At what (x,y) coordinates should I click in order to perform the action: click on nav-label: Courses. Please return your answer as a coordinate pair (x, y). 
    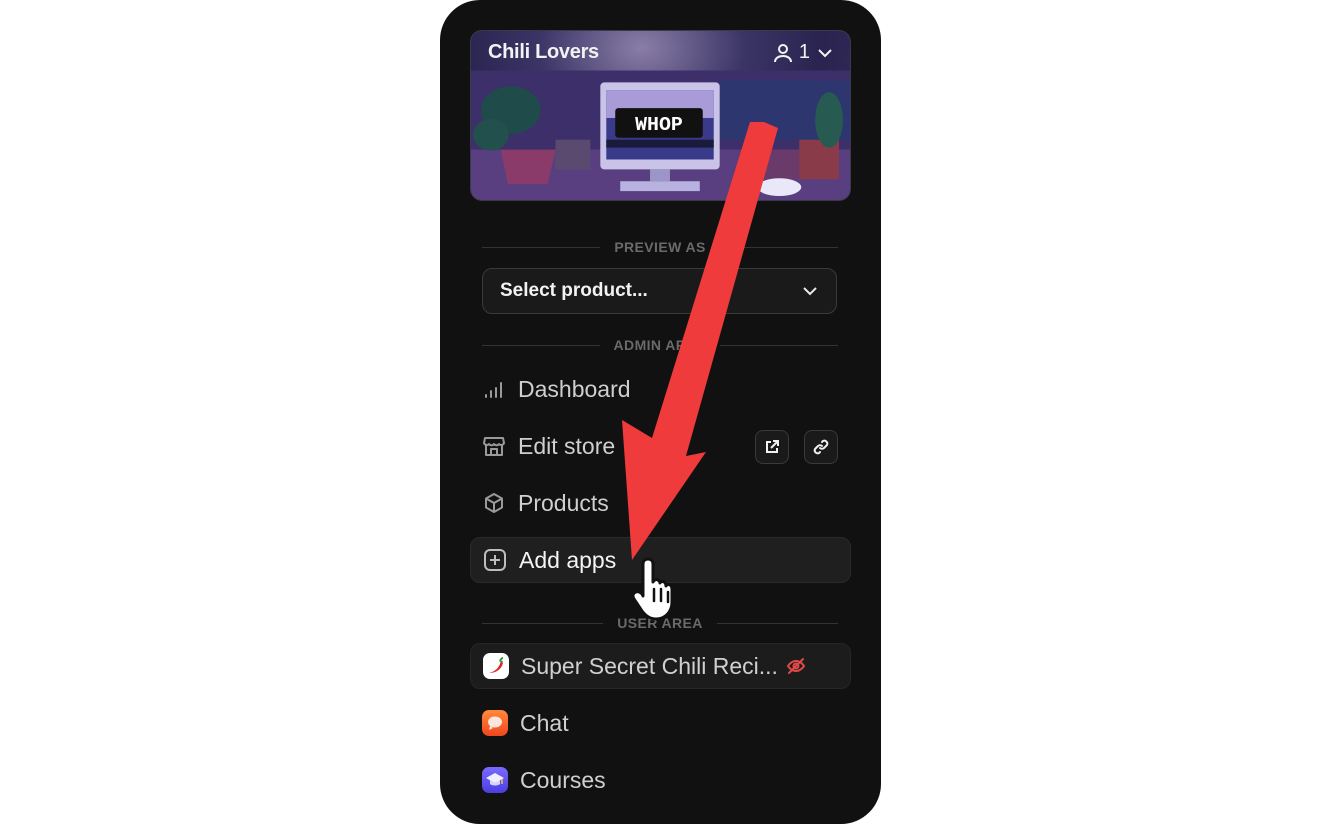
    Looking at the image, I should click on (563, 779).